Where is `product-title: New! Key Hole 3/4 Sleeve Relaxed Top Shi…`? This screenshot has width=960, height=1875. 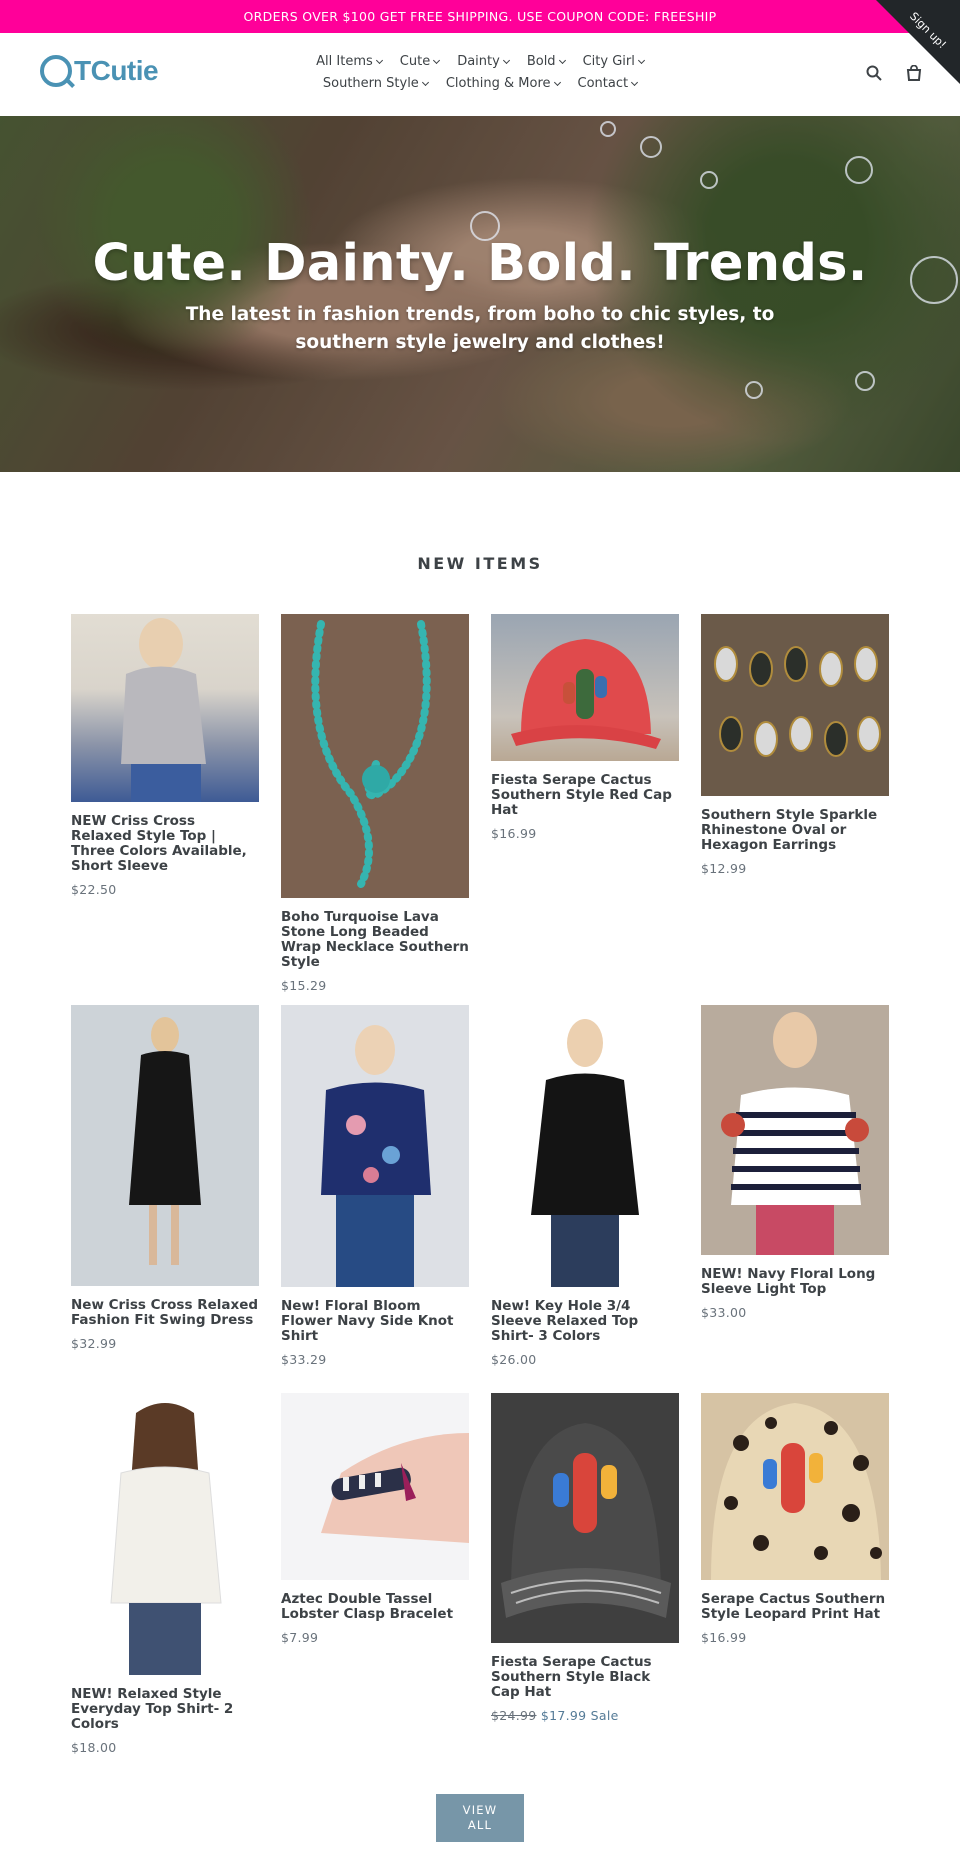
product-title: New! Key Hole 3/4 Sleeve Relaxed Top Shi… is located at coordinates (585, 1321).